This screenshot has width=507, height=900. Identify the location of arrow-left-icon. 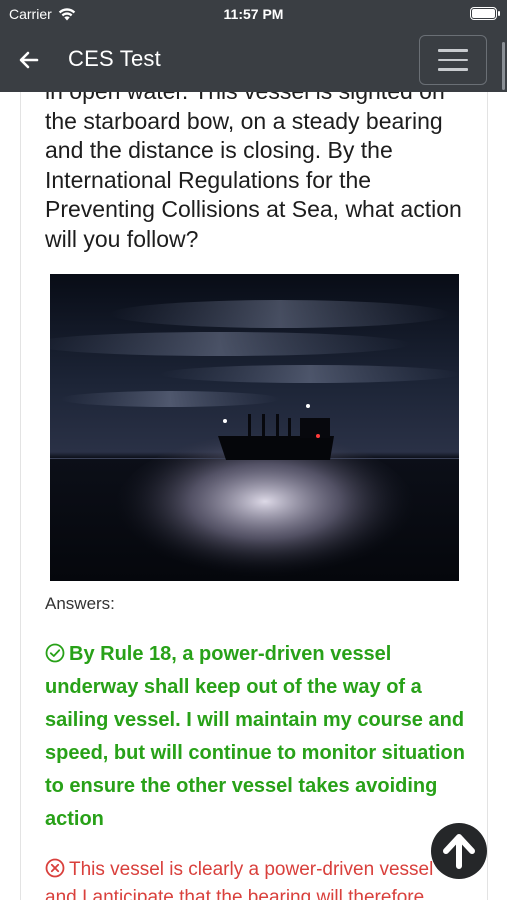
(29, 60).